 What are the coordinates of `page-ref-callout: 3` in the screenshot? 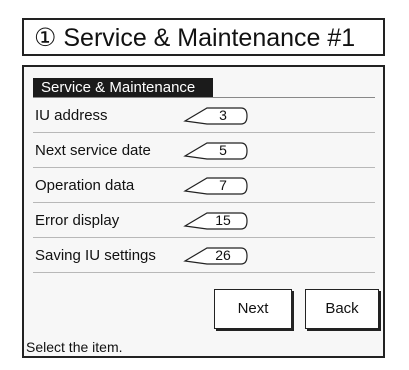 It's located at (219, 116).